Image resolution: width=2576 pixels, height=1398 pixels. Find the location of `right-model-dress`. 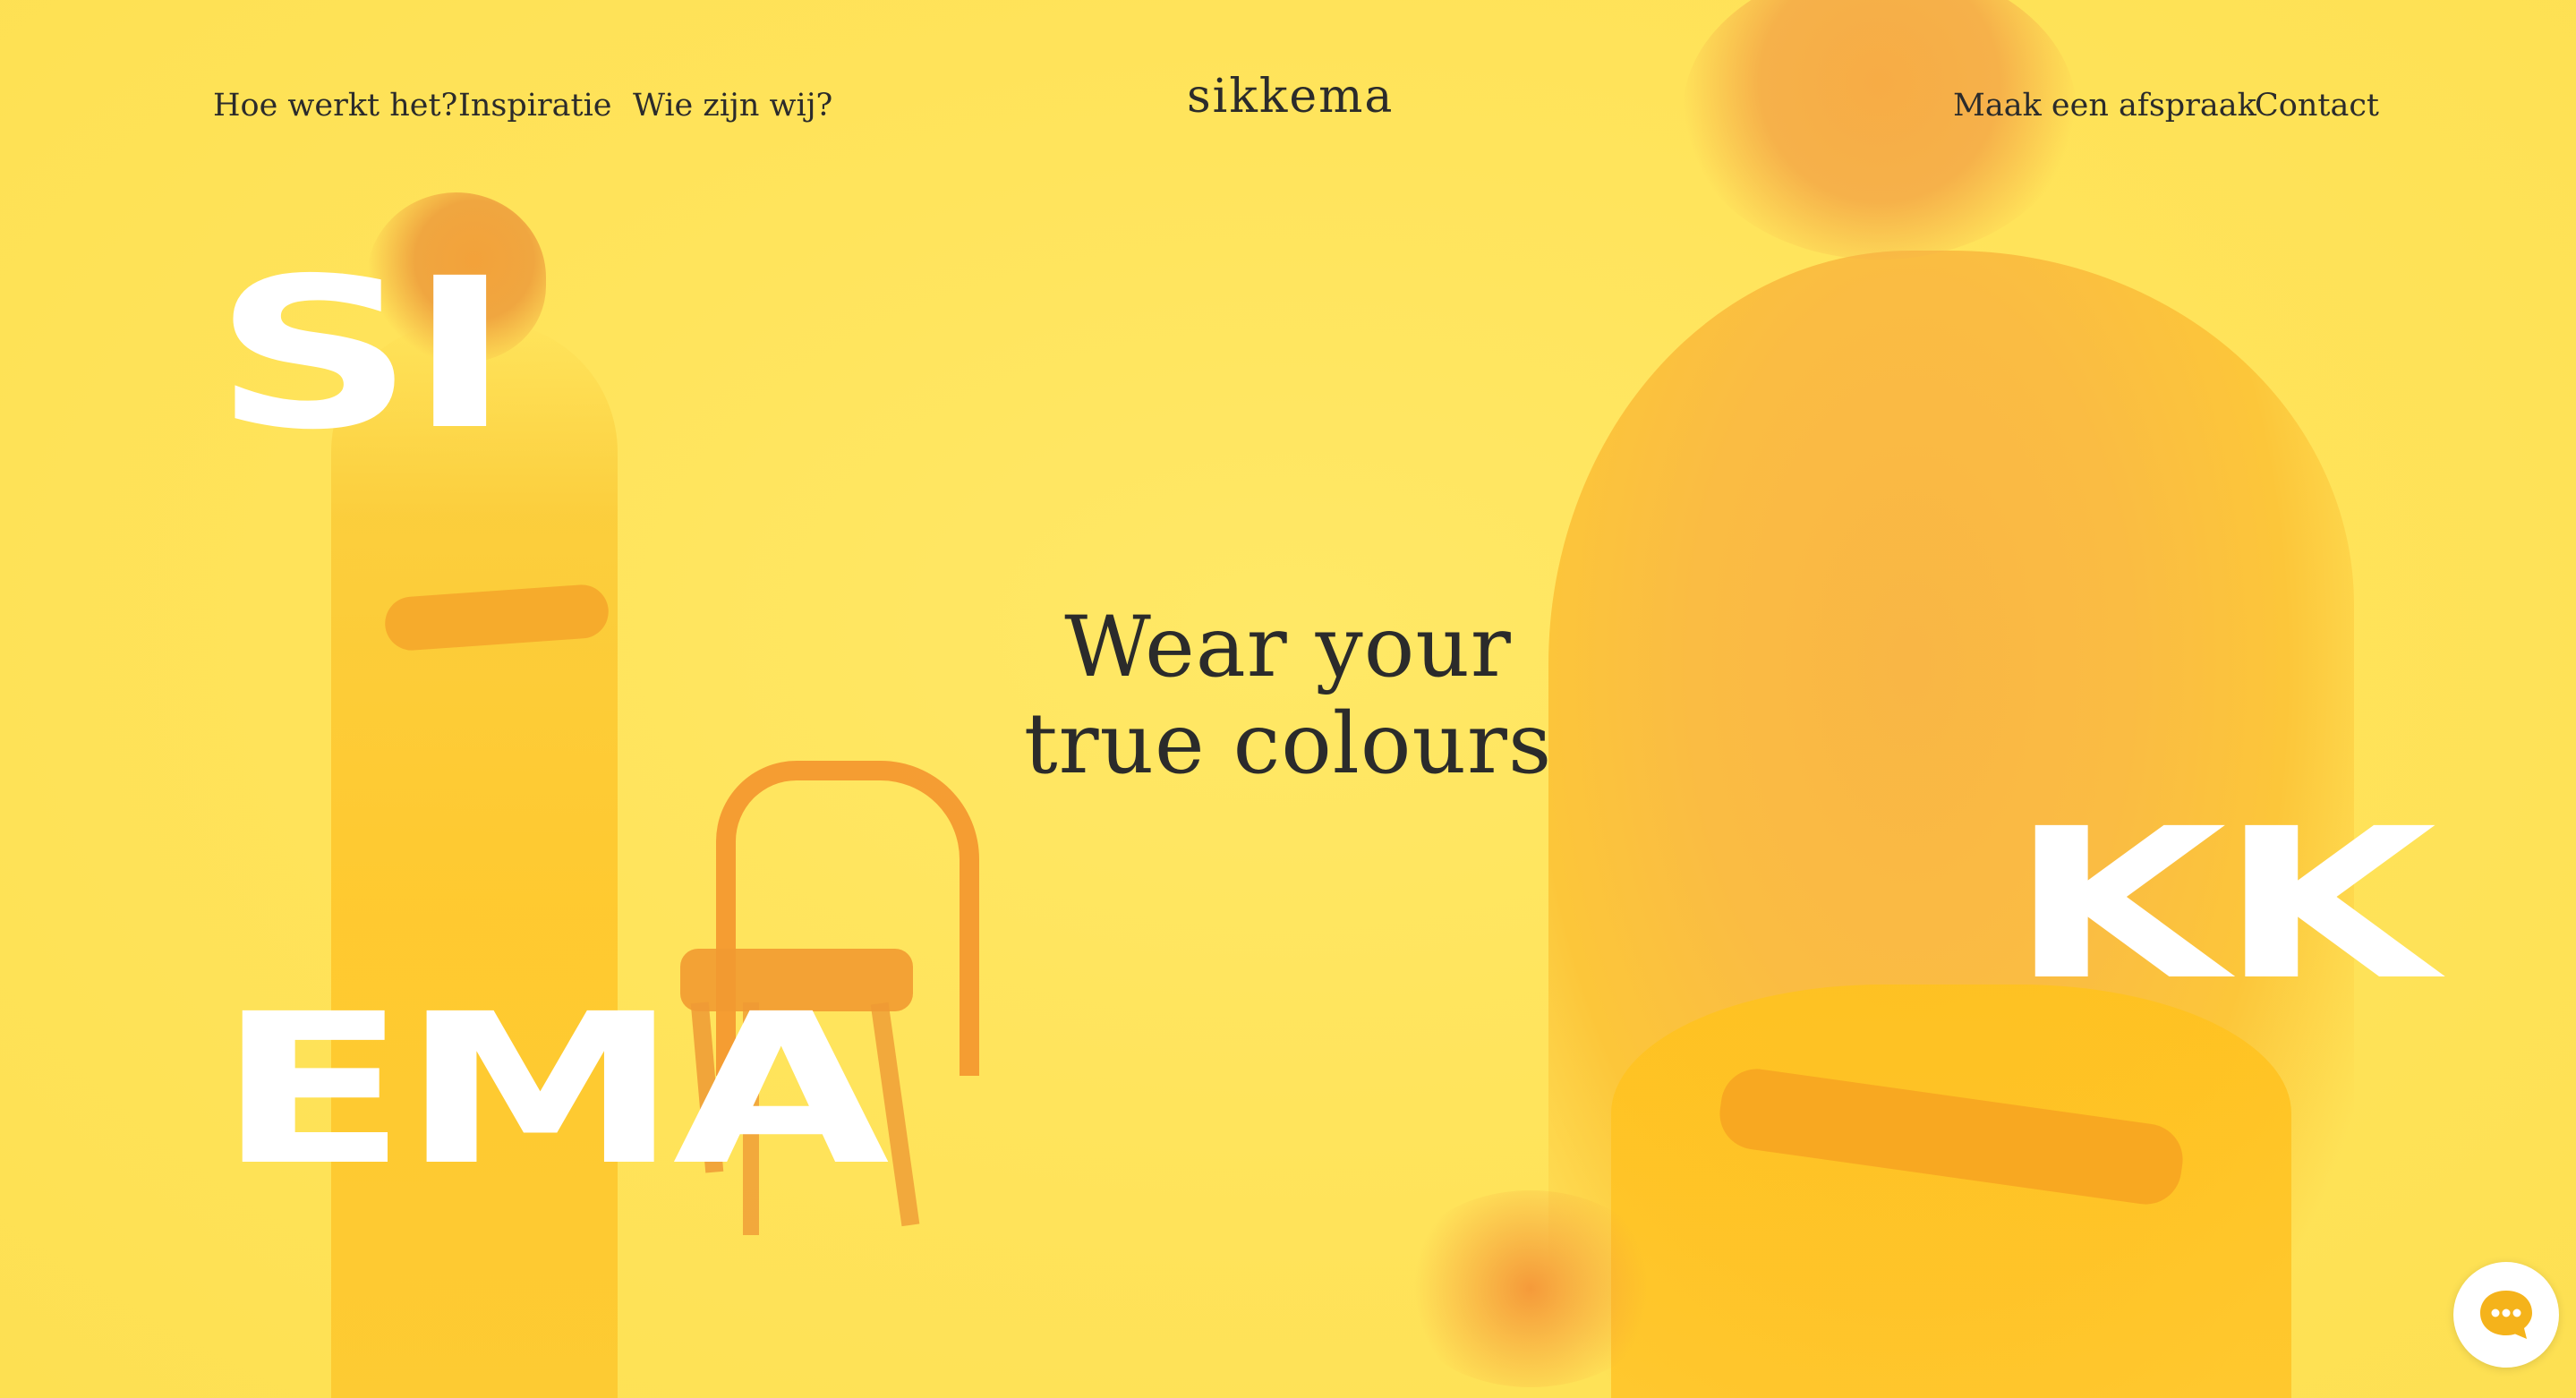

right-model-dress is located at coordinates (1951, 1191).